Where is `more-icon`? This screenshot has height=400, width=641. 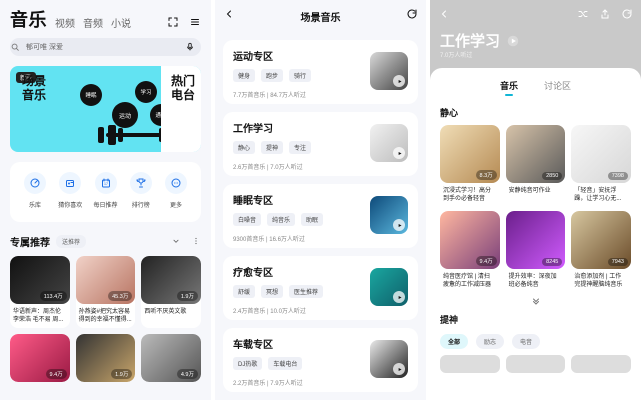
more-icon is located at coordinates (176, 183).